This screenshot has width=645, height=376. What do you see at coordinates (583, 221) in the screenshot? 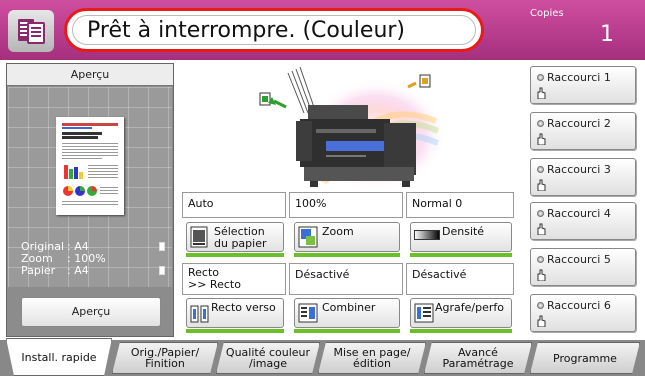
I see `shortcut-4-button: Raccourci 4` at bounding box center [583, 221].